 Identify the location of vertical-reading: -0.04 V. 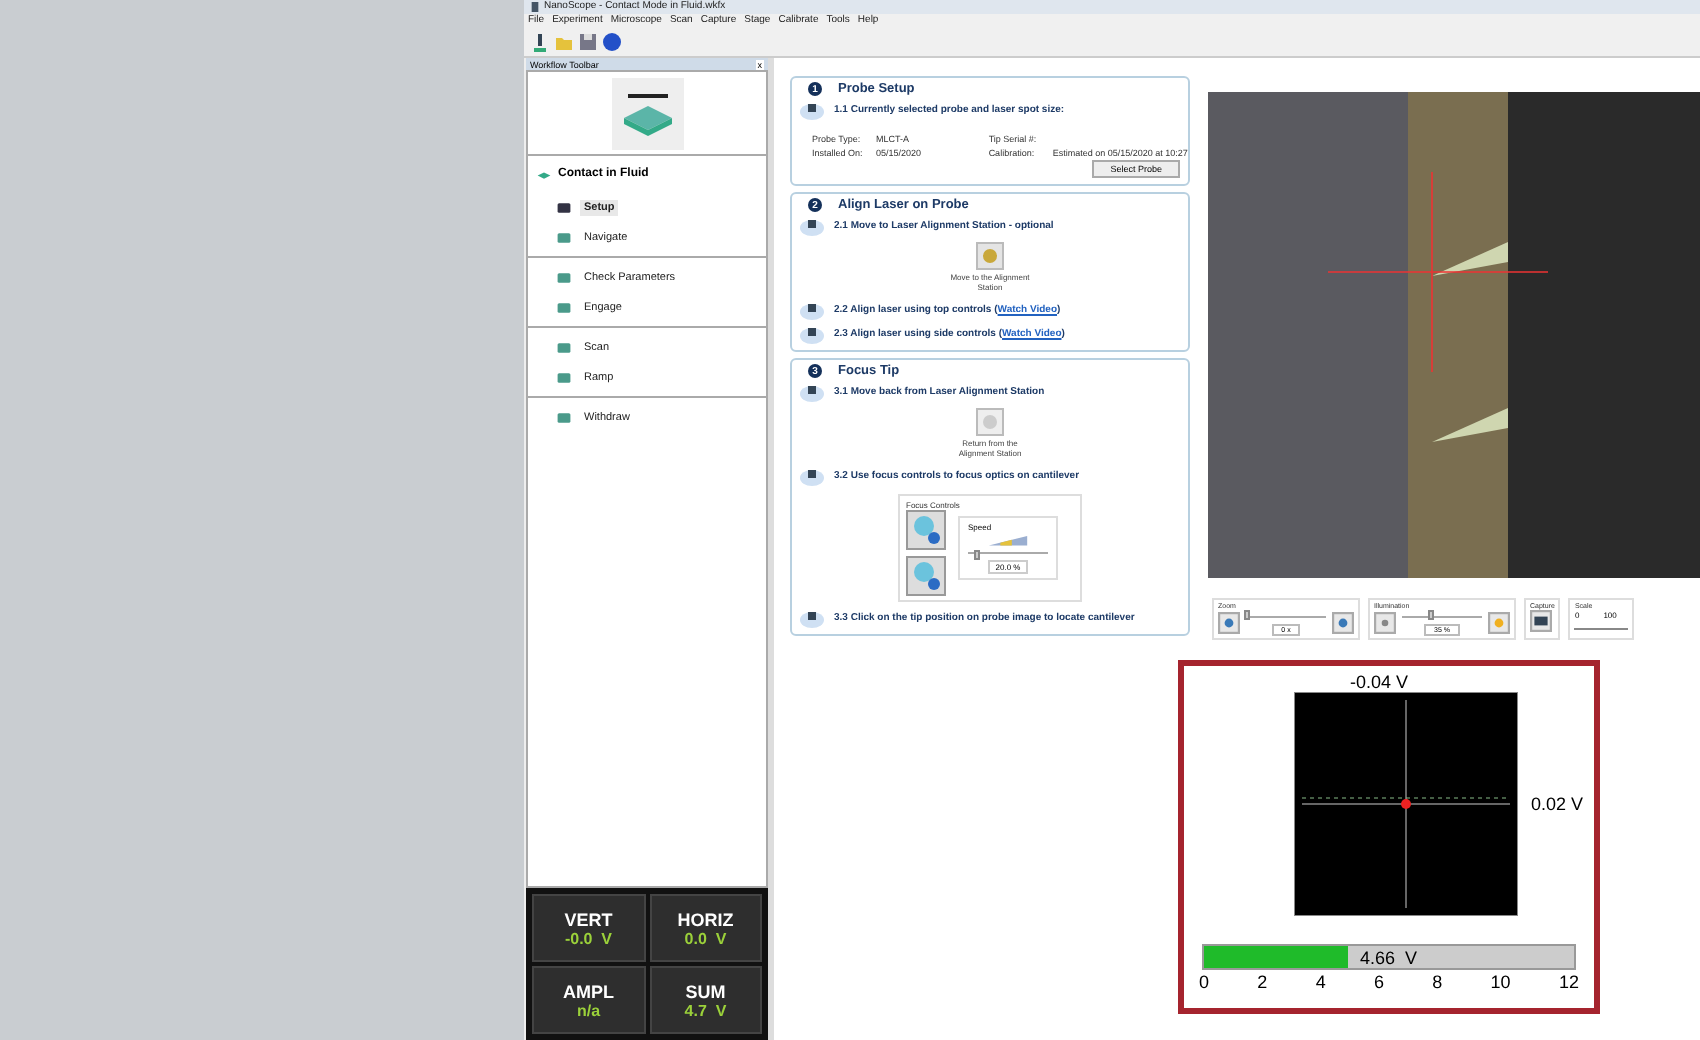
(1379, 682).